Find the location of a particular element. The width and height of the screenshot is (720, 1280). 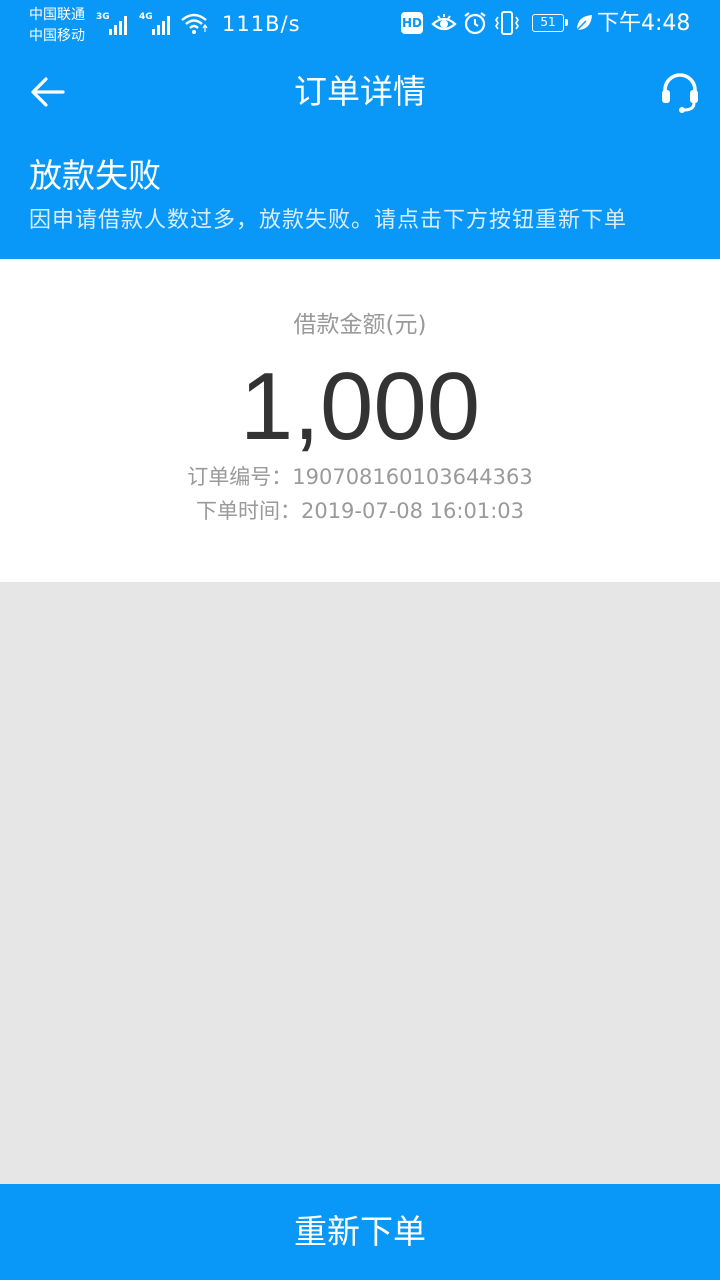

carrier-names: 中国联通 中国移动 is located at coordinates (57, 26).